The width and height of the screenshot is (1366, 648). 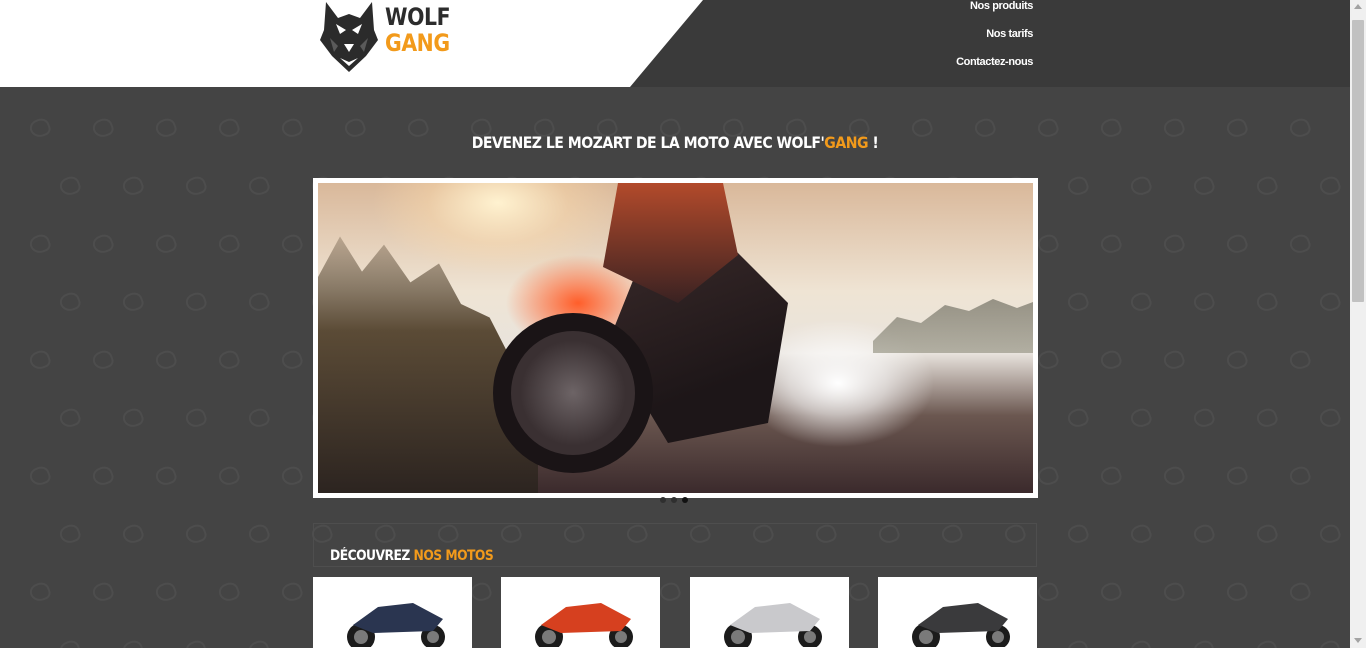 I want to click on products-title: DÉCOUVREZ NOS MOTOS, so click(x=412, y=555).